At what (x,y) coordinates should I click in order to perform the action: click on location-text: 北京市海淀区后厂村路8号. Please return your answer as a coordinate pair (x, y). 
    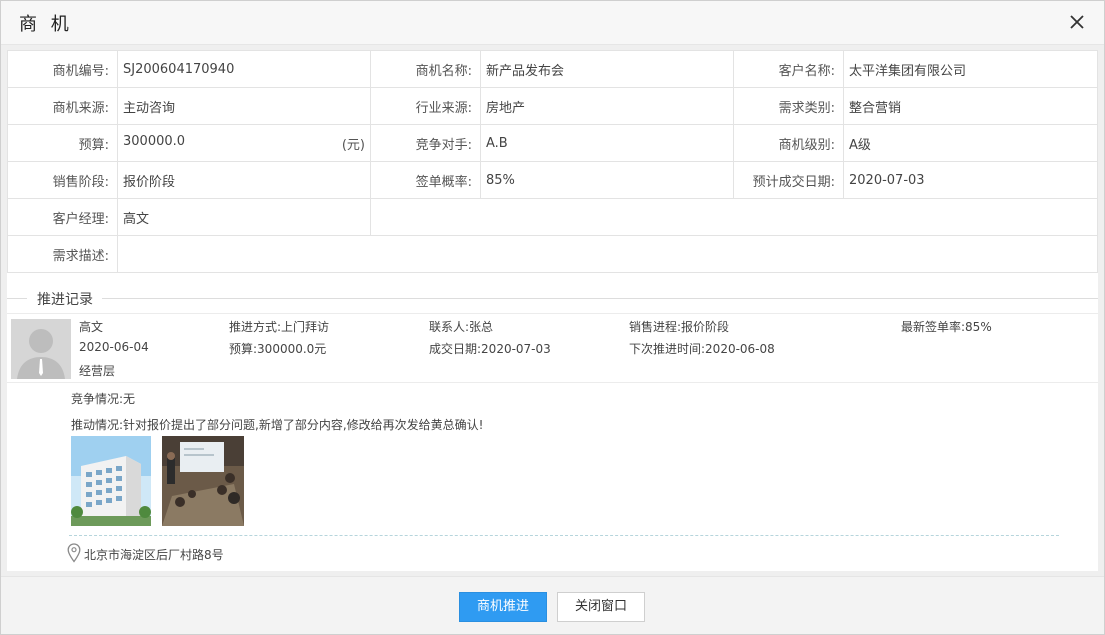
    Looking at the image, I should click on (154, 555).